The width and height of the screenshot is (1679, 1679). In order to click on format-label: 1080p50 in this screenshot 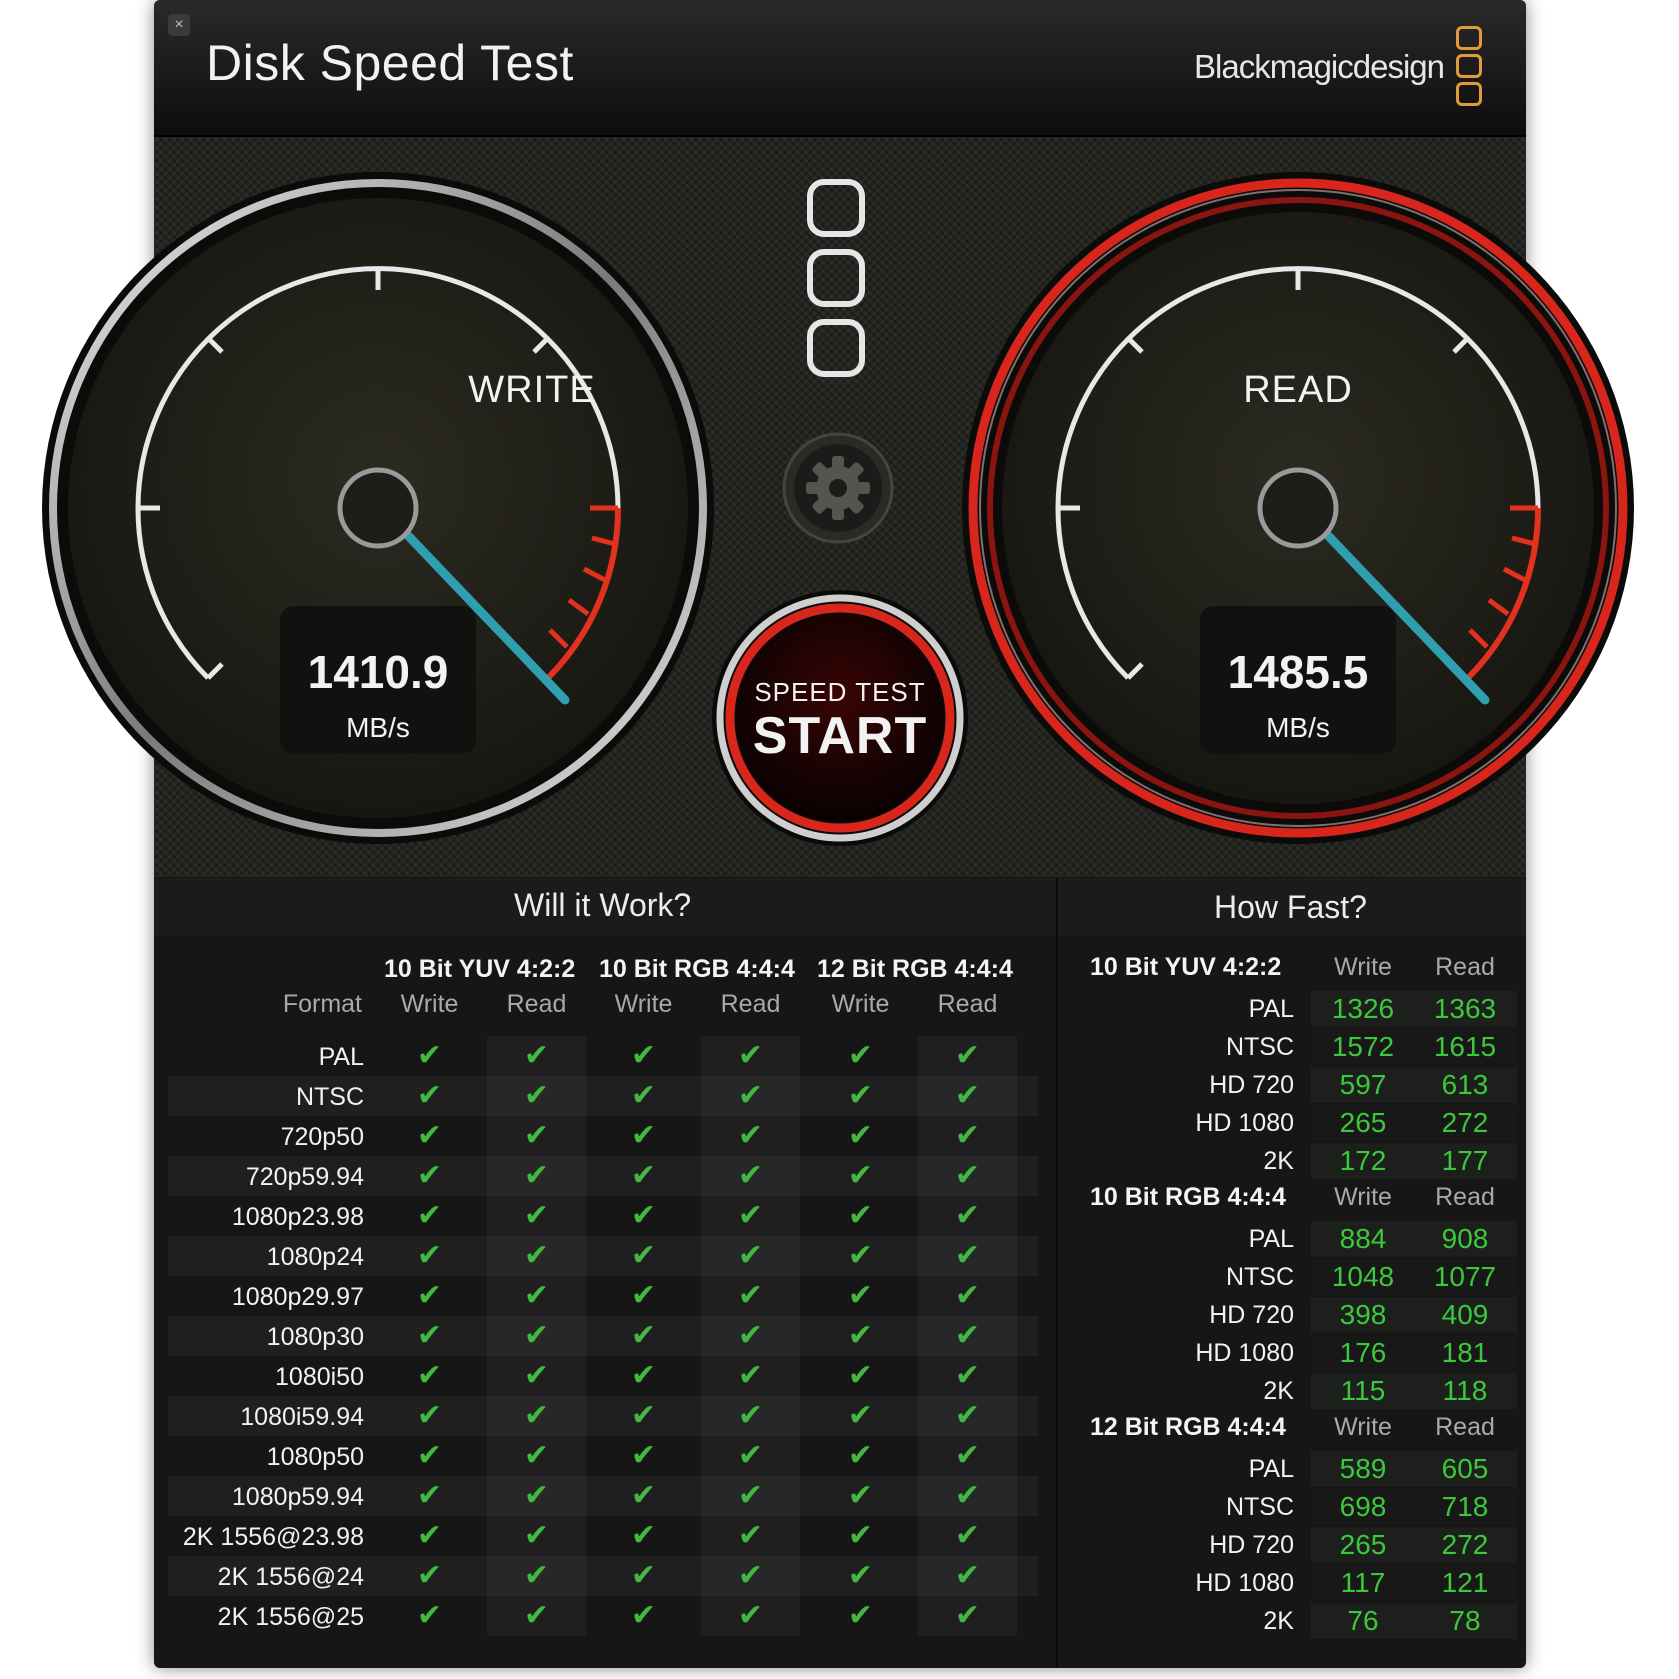, I will do `click(315, 1457)`.